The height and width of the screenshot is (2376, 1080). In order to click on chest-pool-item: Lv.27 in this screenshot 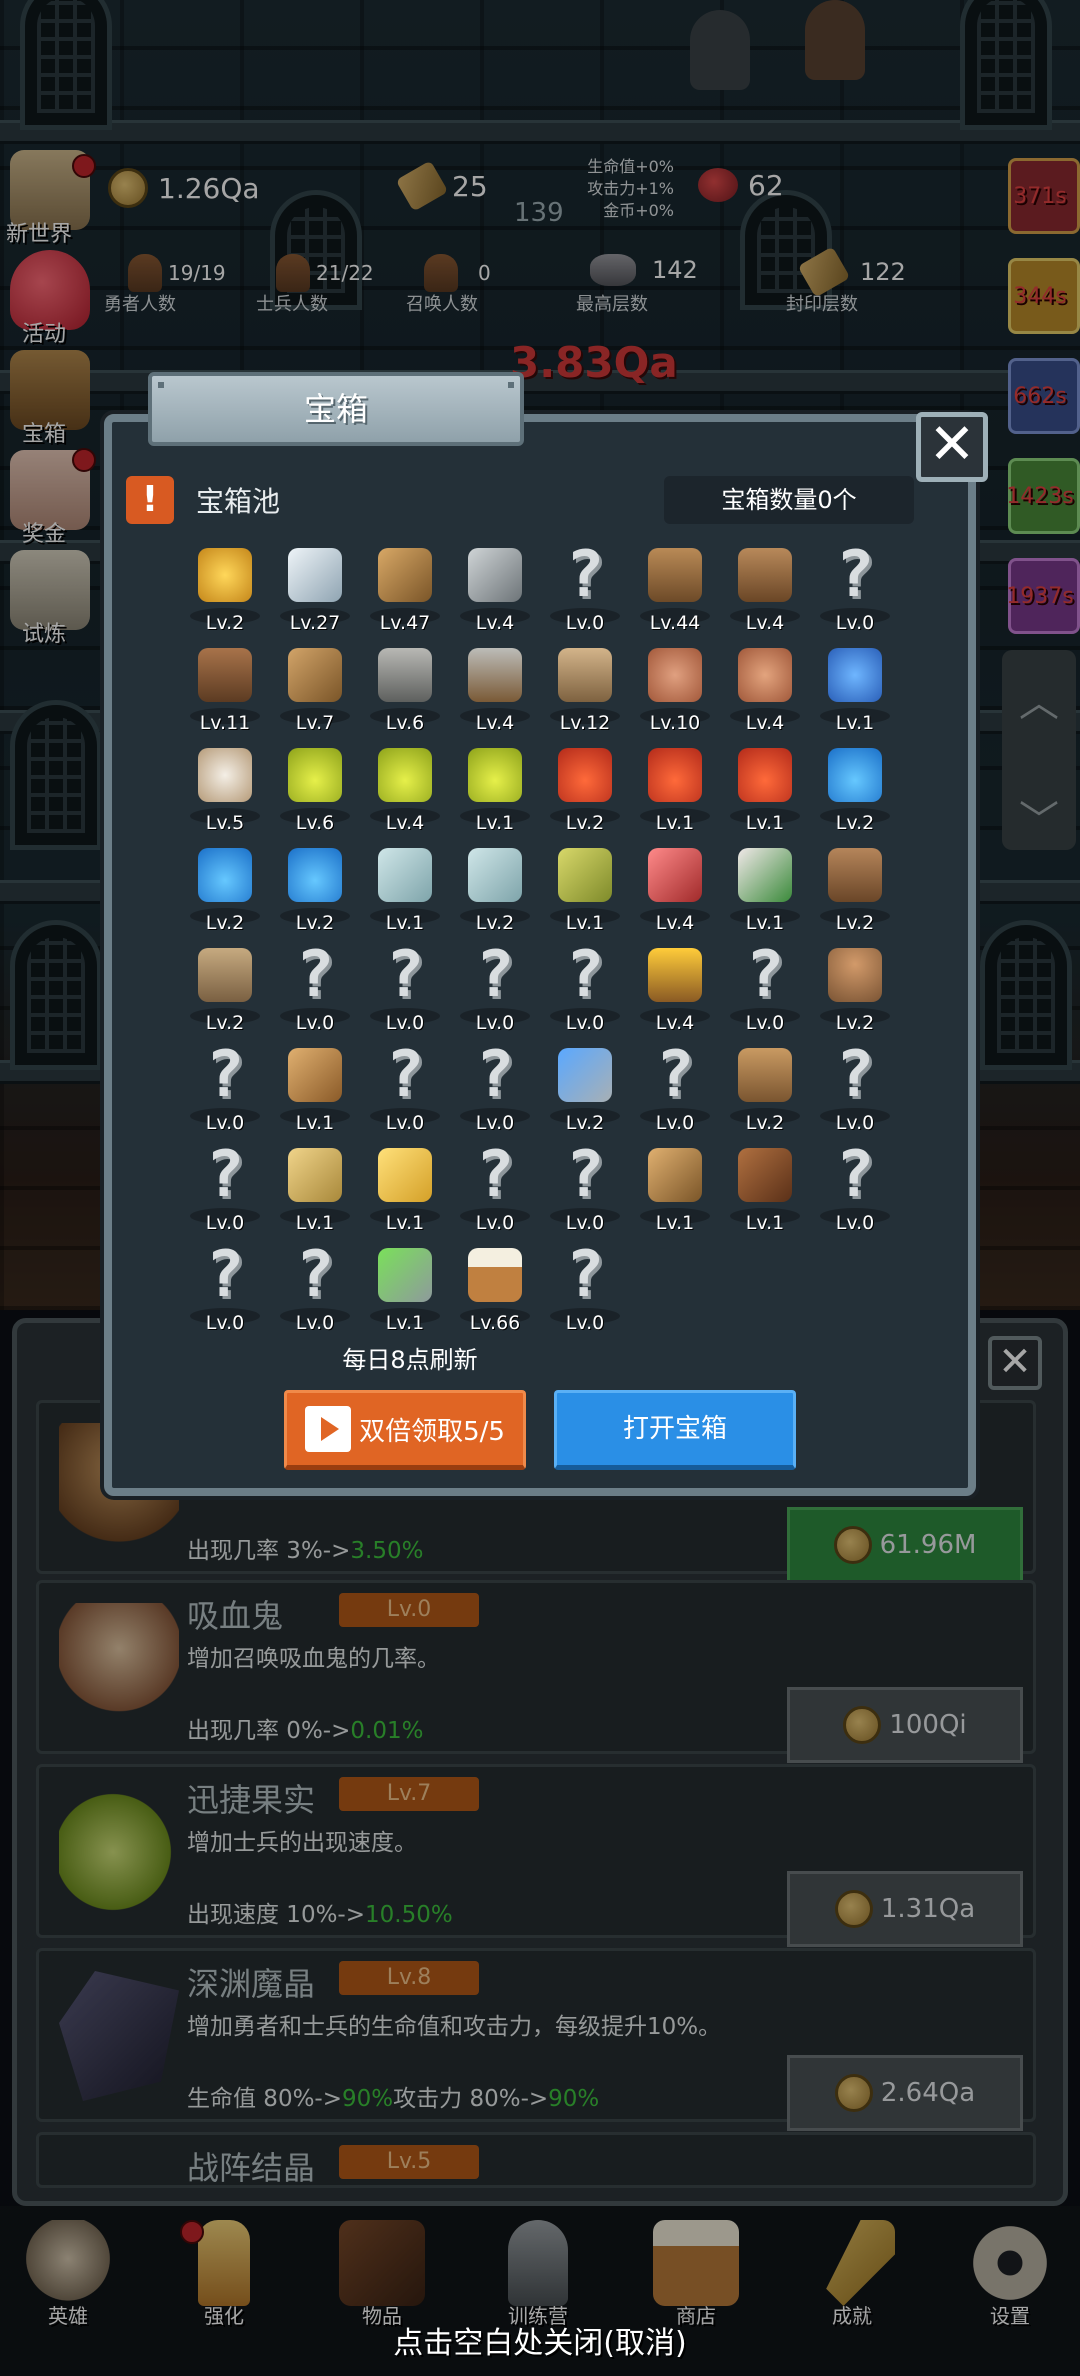, I will do `click(315, 590)`.